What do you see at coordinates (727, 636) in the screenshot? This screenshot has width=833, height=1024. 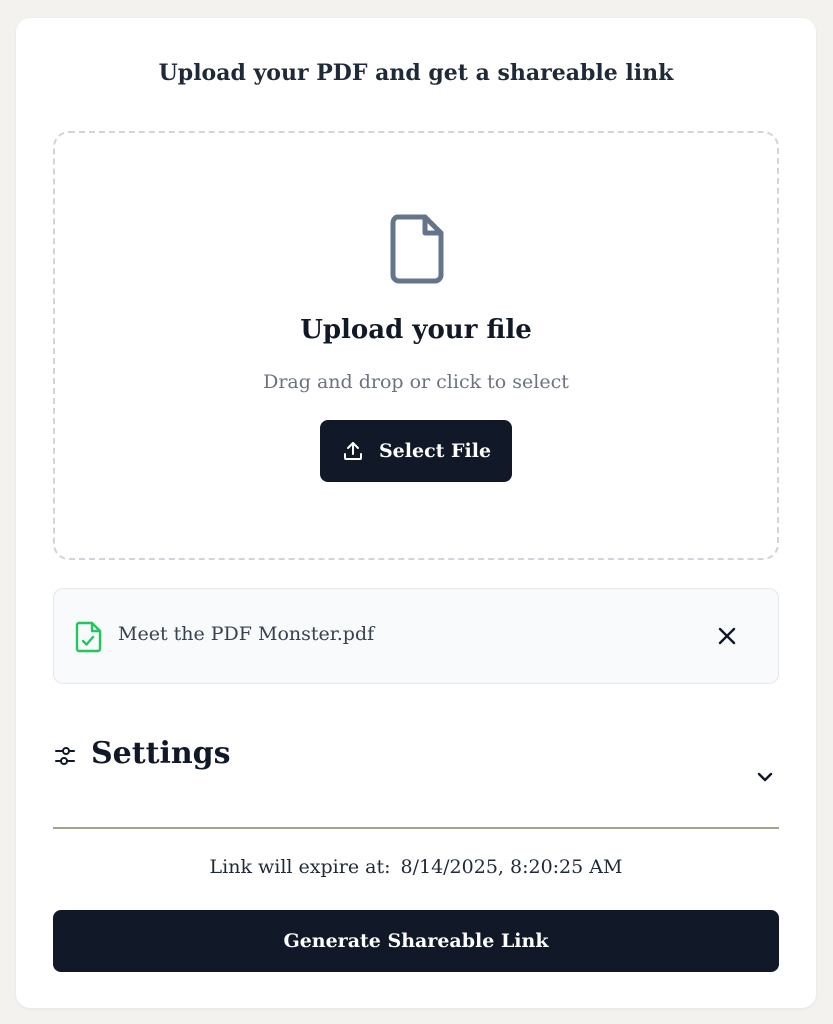 I see `close-icon` at bounding box center [727, 636].